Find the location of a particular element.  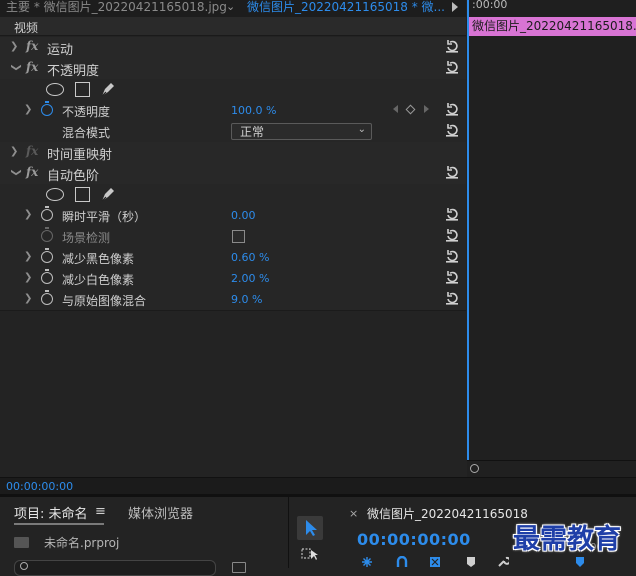

property-name: 混合模式 is located at coordinates (86, 133).